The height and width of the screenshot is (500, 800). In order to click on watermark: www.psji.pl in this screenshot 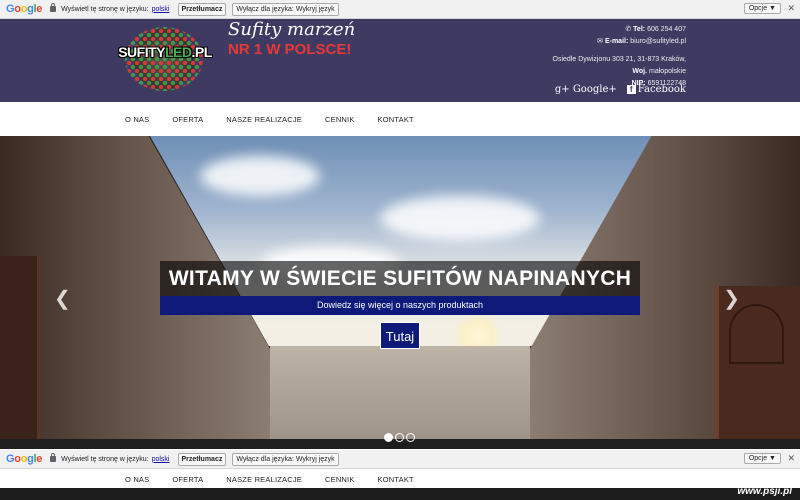, I will do `click(764, 491)`.